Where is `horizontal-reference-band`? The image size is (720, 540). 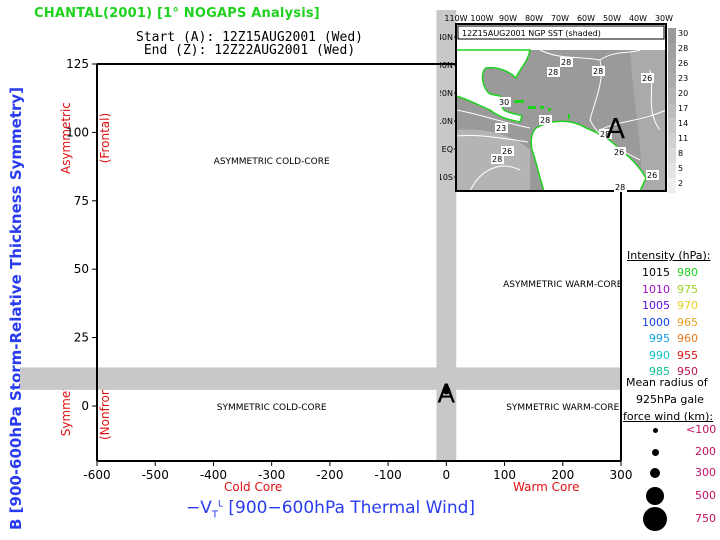
horizontal-reference-band is located at coordinates (320, 378).